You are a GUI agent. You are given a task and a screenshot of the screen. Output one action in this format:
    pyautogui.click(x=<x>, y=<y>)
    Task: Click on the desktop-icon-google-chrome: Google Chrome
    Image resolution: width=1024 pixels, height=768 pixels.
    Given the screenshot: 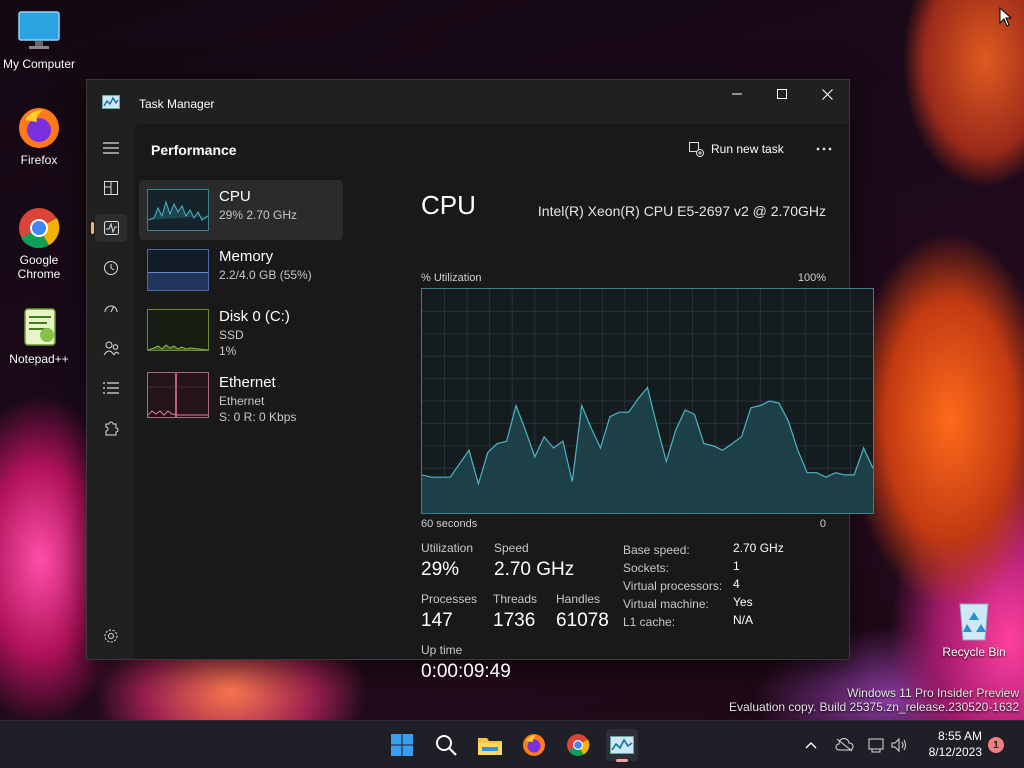 What is the action you would take?
    pyautogui.click(x=39, y=243)
    